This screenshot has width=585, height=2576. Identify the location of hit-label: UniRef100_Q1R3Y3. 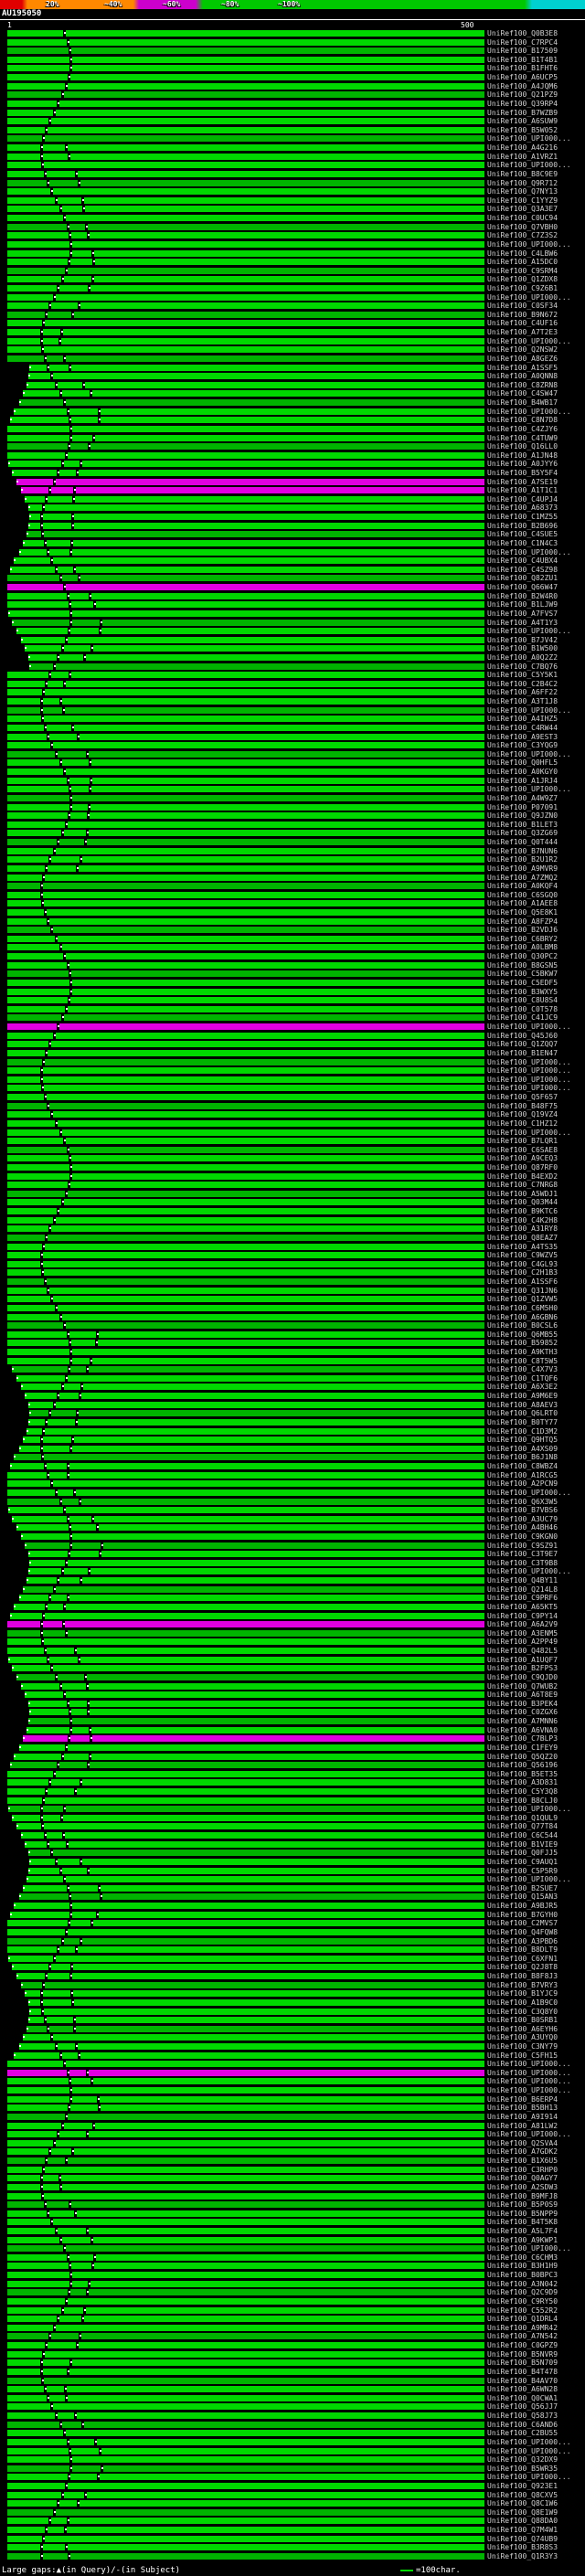
(536, 2556).